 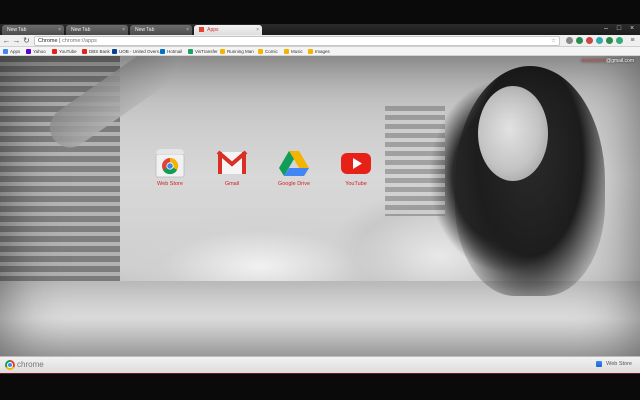 What do you see at coordinates (26, 40) in the screenshot?
I see `reload-button: ↻` at bounding box center [26, 40].